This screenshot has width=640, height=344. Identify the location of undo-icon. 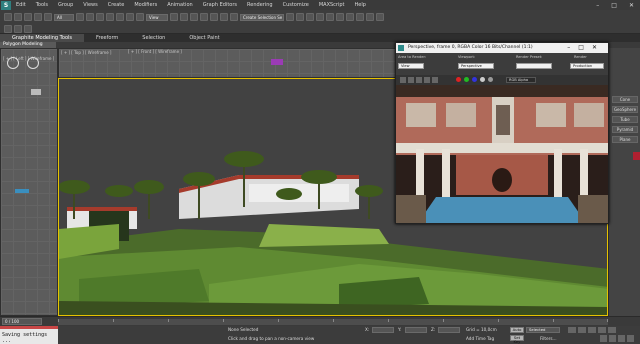
(8, 17).